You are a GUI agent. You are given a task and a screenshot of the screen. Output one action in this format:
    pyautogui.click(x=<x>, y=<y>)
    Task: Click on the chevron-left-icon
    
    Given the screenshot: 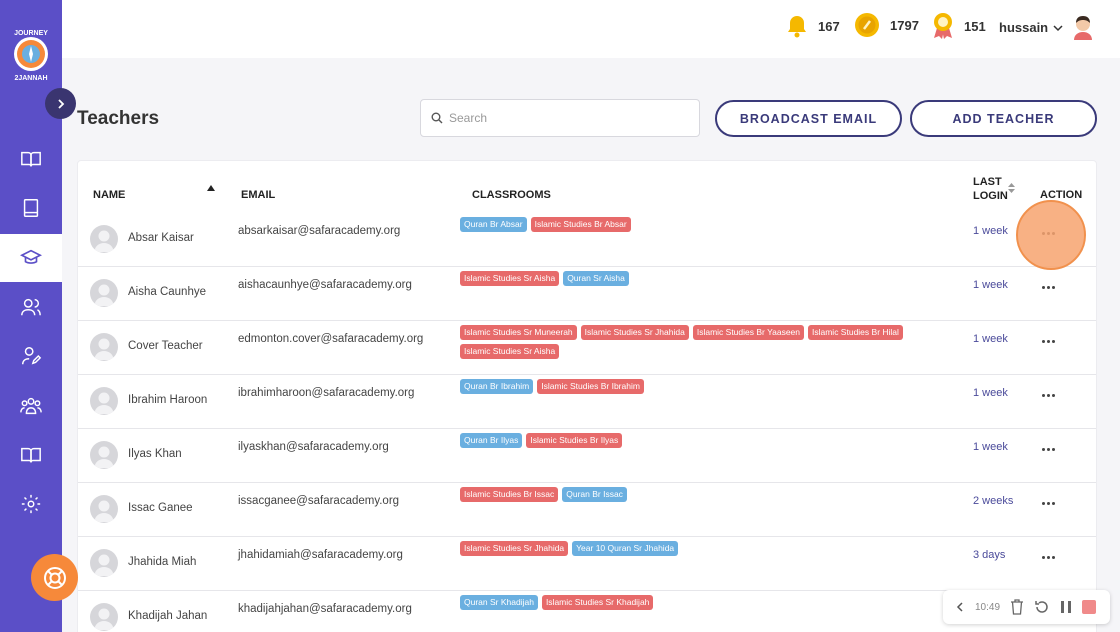 What is the action you would take?
    pyautogui.click(x=960, y=607)
    